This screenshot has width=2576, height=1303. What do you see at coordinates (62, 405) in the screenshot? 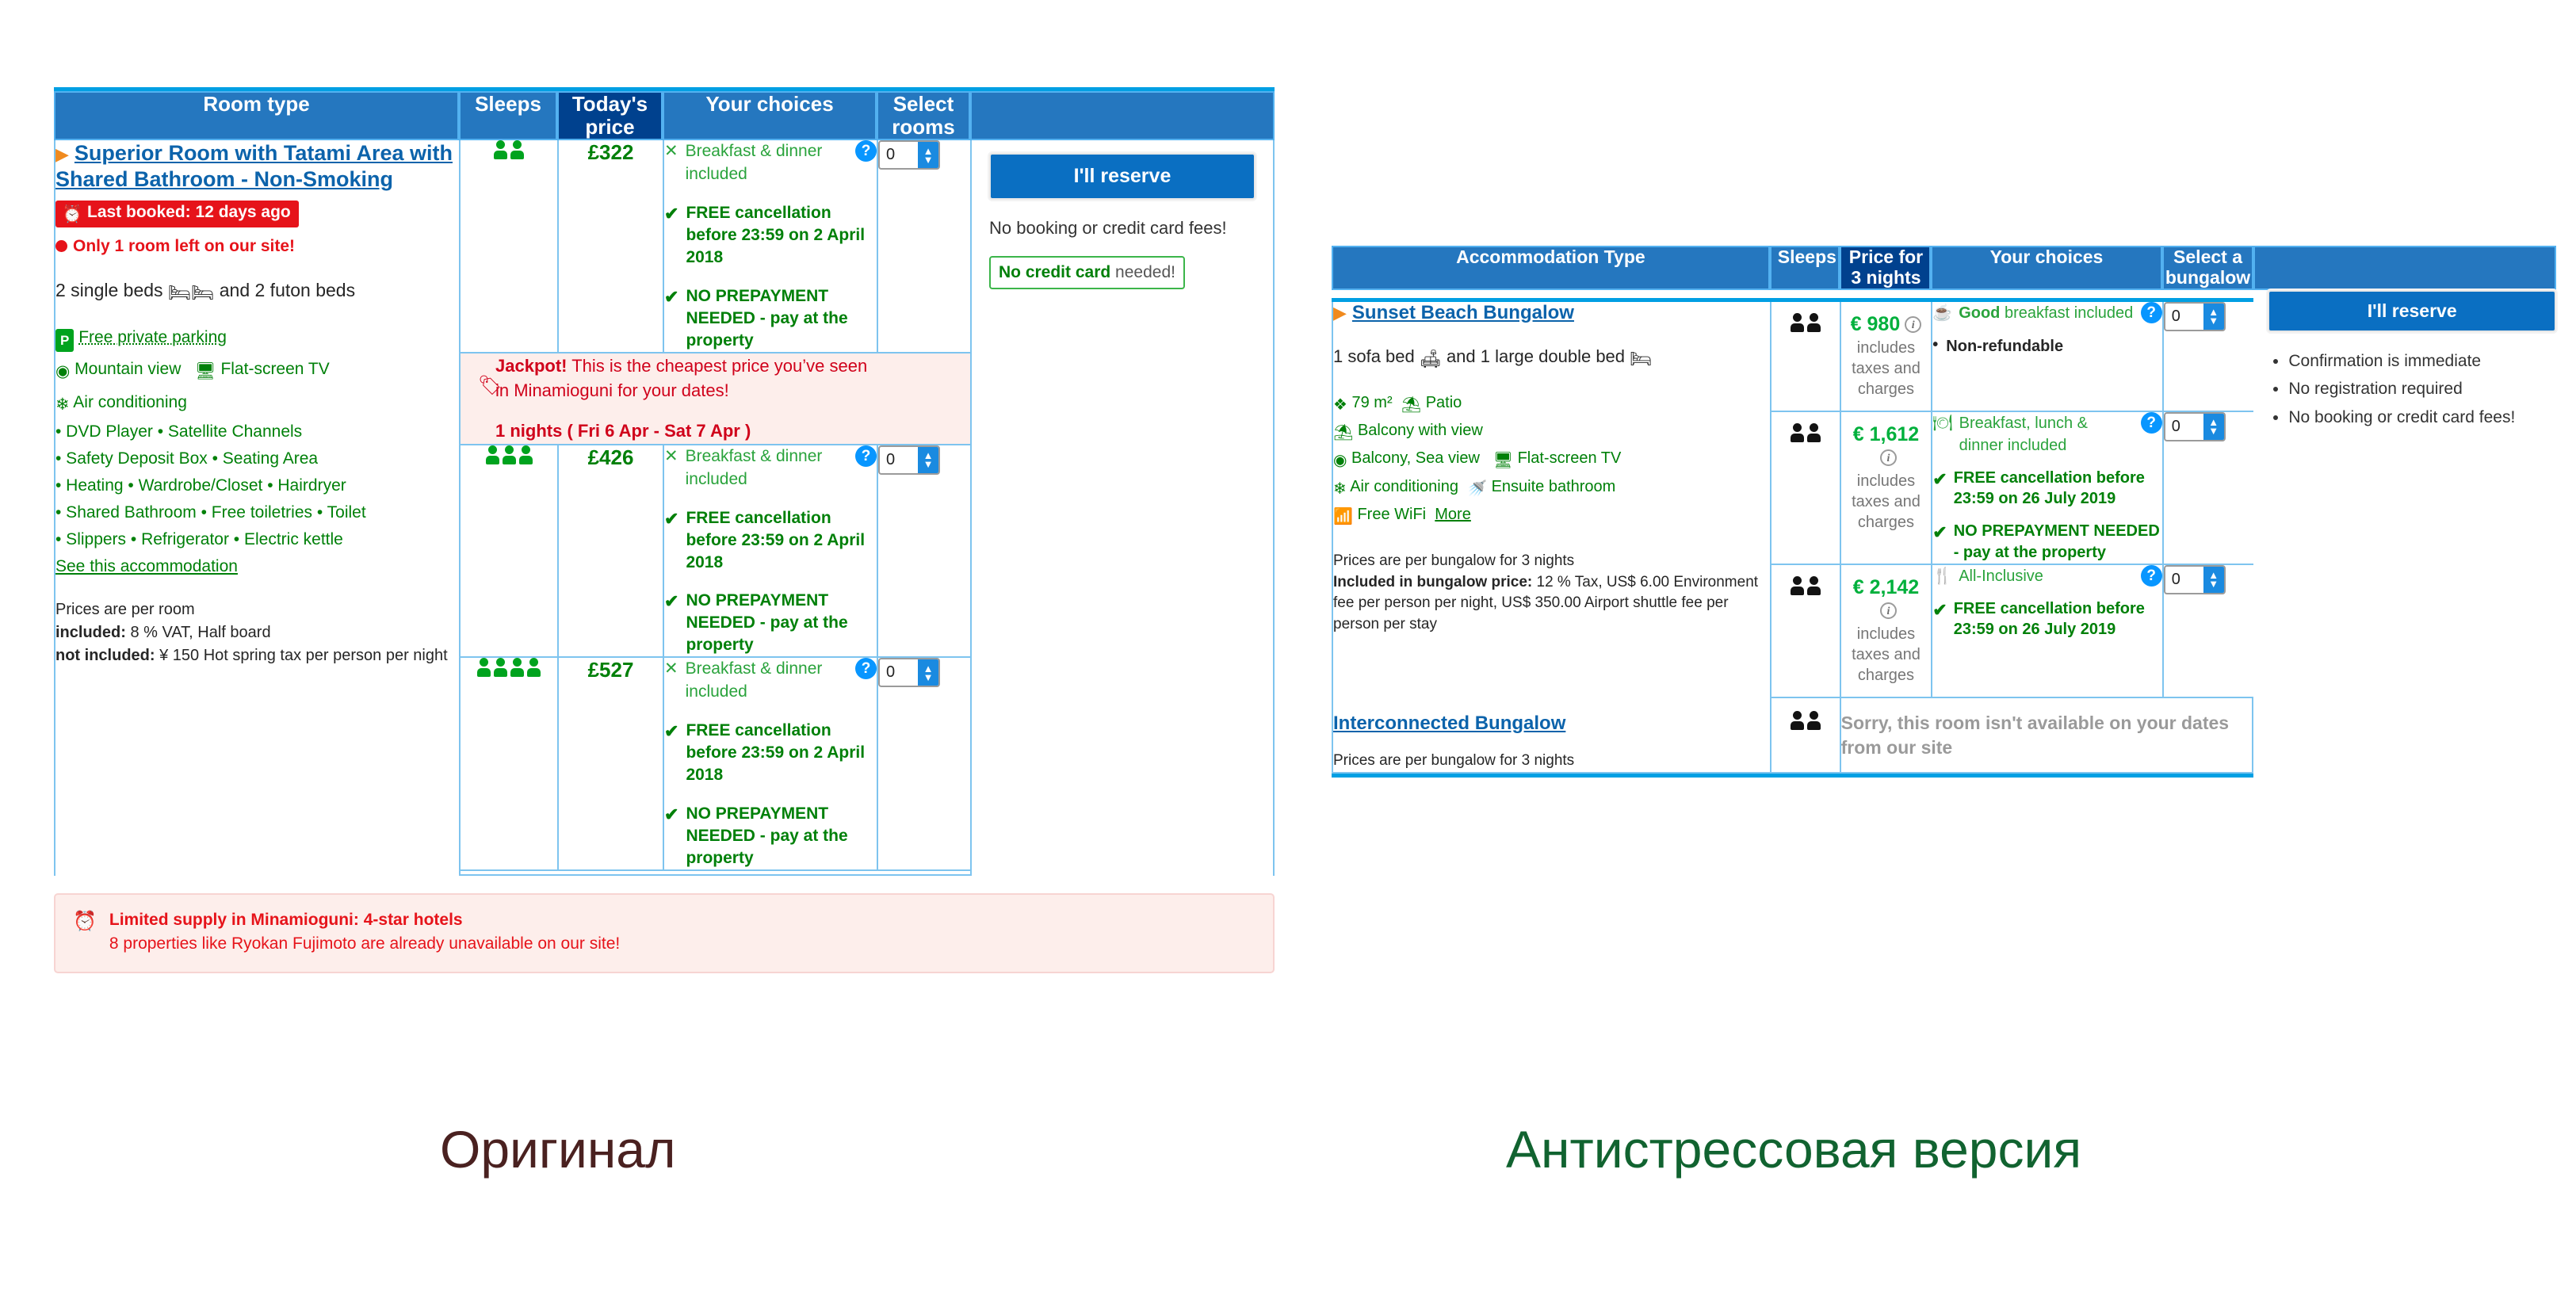
I see `snowflake-icon: ❄` at bounding box center [62, 405].